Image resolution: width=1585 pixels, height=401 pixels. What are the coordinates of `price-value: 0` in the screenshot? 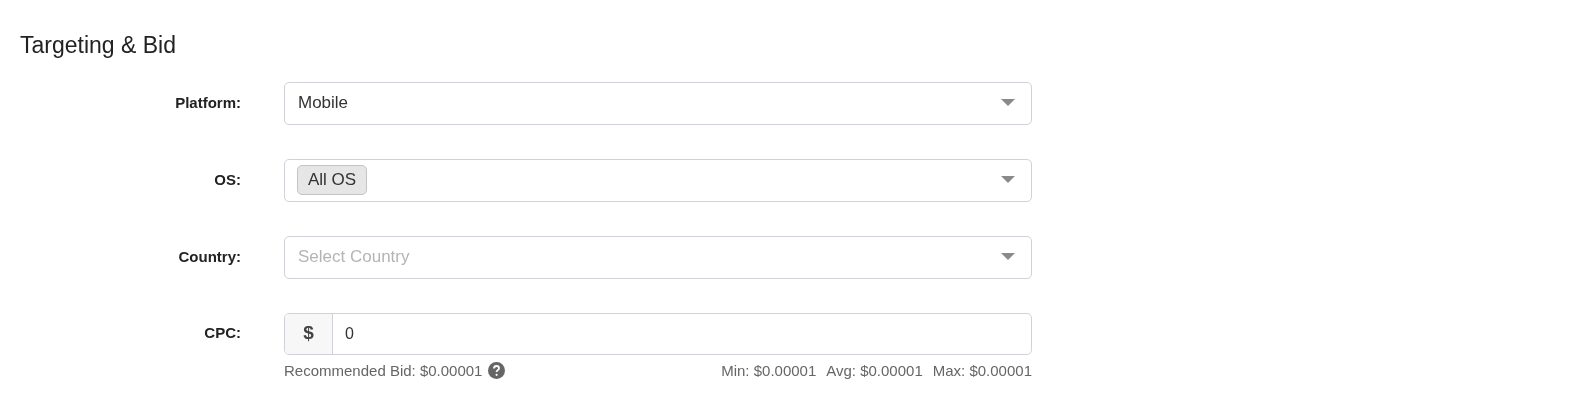 It's located at (349, 333).